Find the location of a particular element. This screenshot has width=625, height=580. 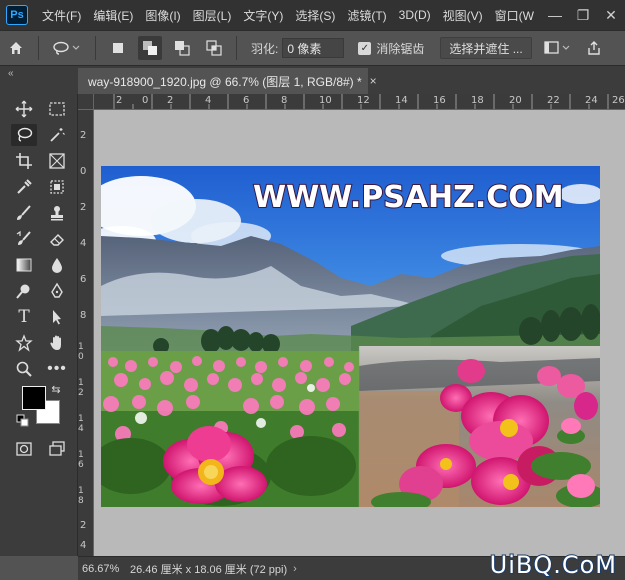

collapse-panel-icon: « is located at coordinates (11, 73).